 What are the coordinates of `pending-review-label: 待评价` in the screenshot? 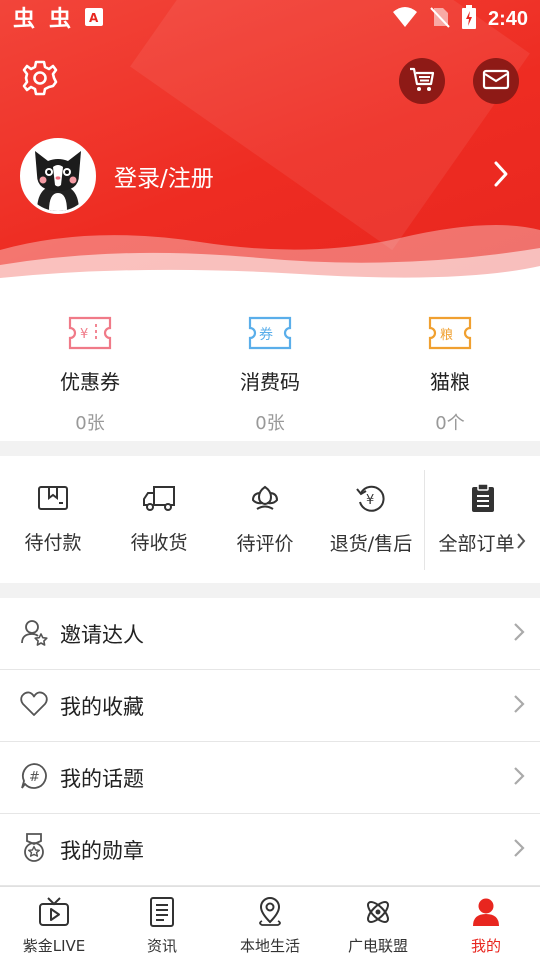 It's located at (265, 544).